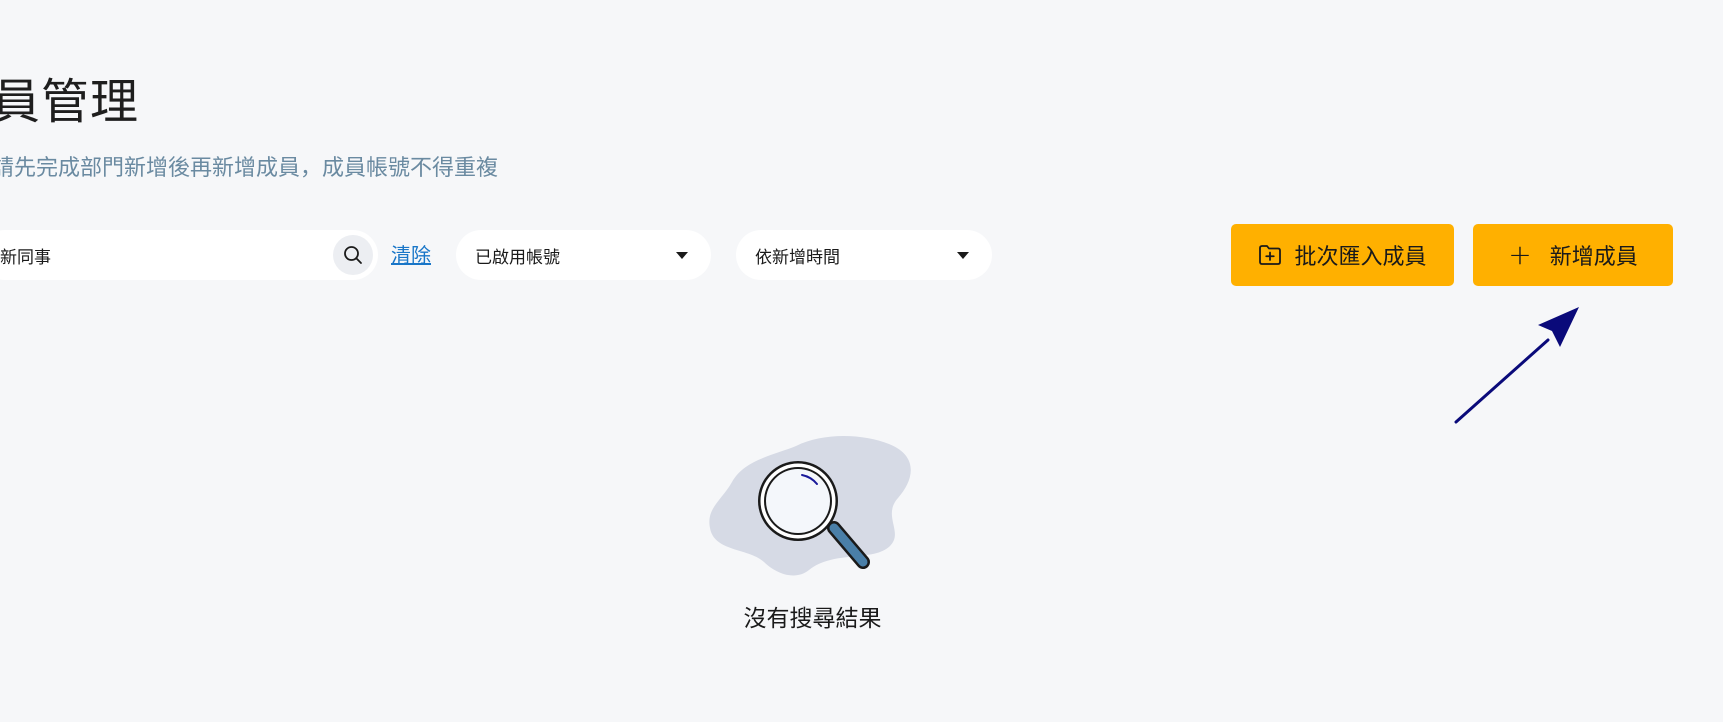 This screenshot has height=722, width=1723. I want to click on page-subtitle: 請先完成部門新增後再新增成員，成員帳號不得重複, so click(249, 168).